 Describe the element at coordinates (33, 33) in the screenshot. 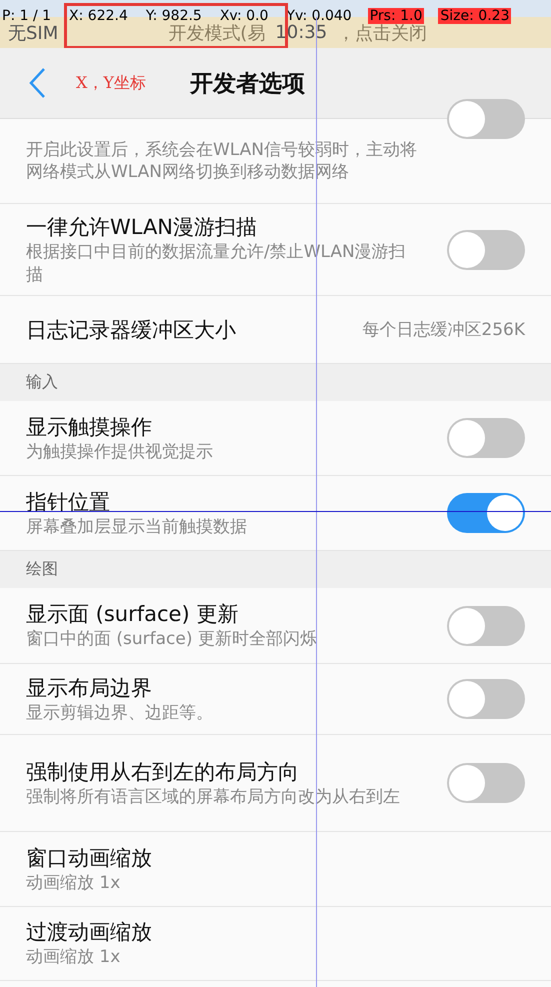

I see `carrier-text: 无SIM` at that location.